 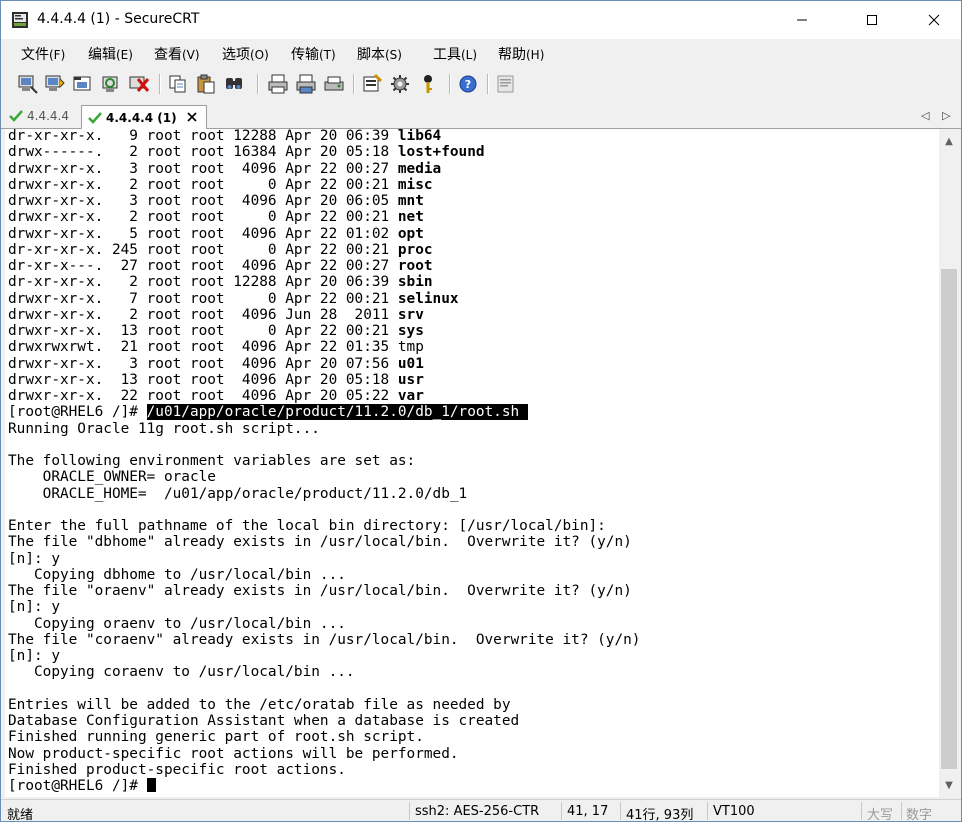 I want to click on terminal-line: [root@RHEL6 /]#, so click(x=82, y=786).